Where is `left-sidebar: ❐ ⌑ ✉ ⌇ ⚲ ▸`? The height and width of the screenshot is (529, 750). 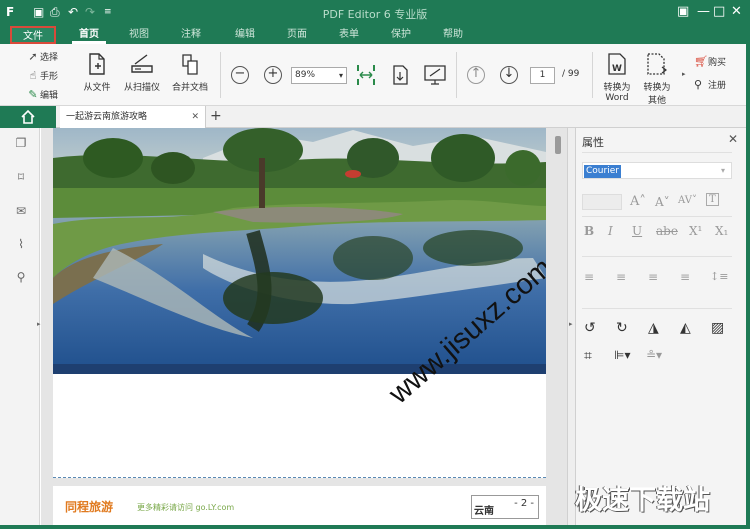 left-sidebar: ❐ ⌑ ✉ ⌇ ⚲ ▸ is located at coordinates (20, 326).